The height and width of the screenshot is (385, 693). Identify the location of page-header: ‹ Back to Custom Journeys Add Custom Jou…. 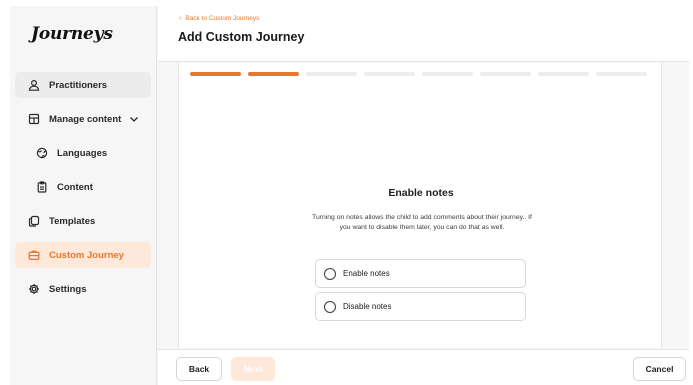
(423, 34).